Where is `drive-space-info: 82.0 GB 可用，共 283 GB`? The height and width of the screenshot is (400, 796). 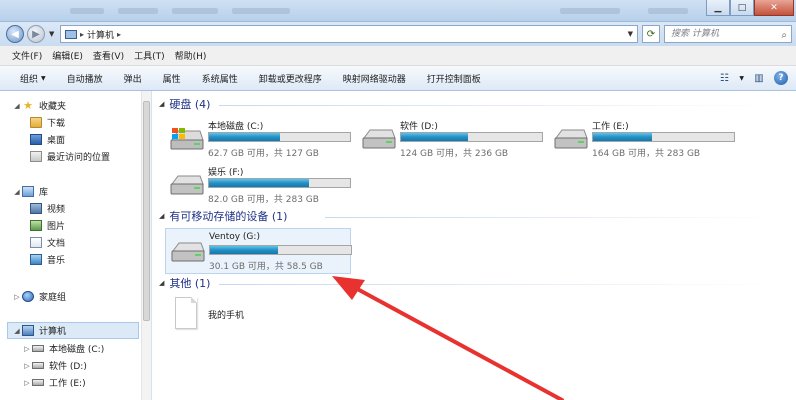
drive-space-info: 82.0 GB 可用，共 283 GB is located at coordinates (263, 200).